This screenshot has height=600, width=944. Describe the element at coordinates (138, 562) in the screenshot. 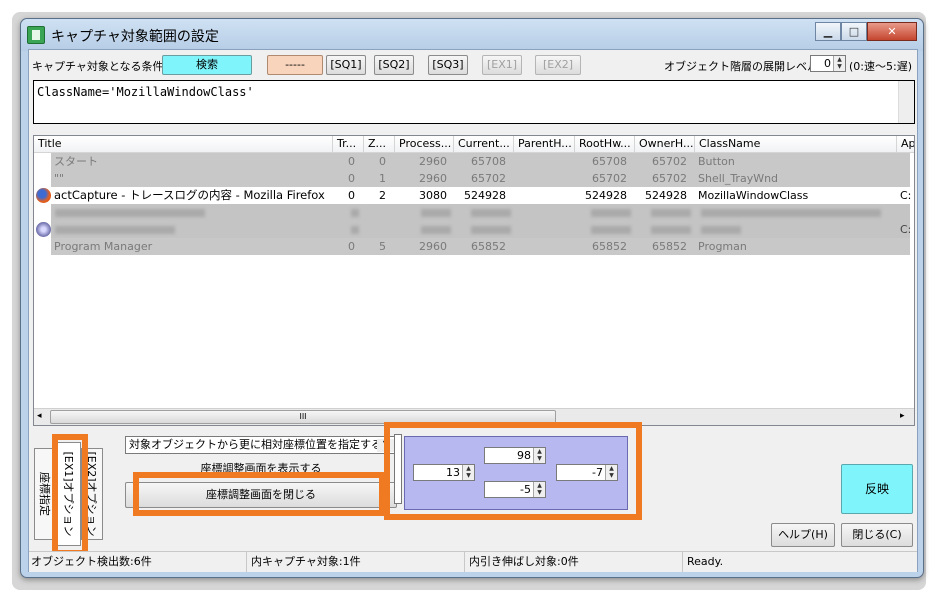

I see `status-detected: オブジェクト検出数:6件` at that location.